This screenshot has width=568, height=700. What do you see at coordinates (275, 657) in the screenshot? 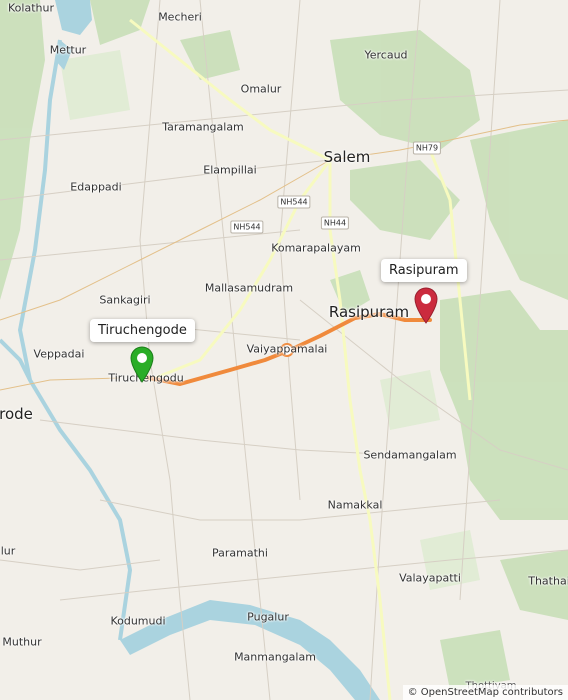
I see `place-manmangalam: Manmangalam` at bounding box center [275, 657].